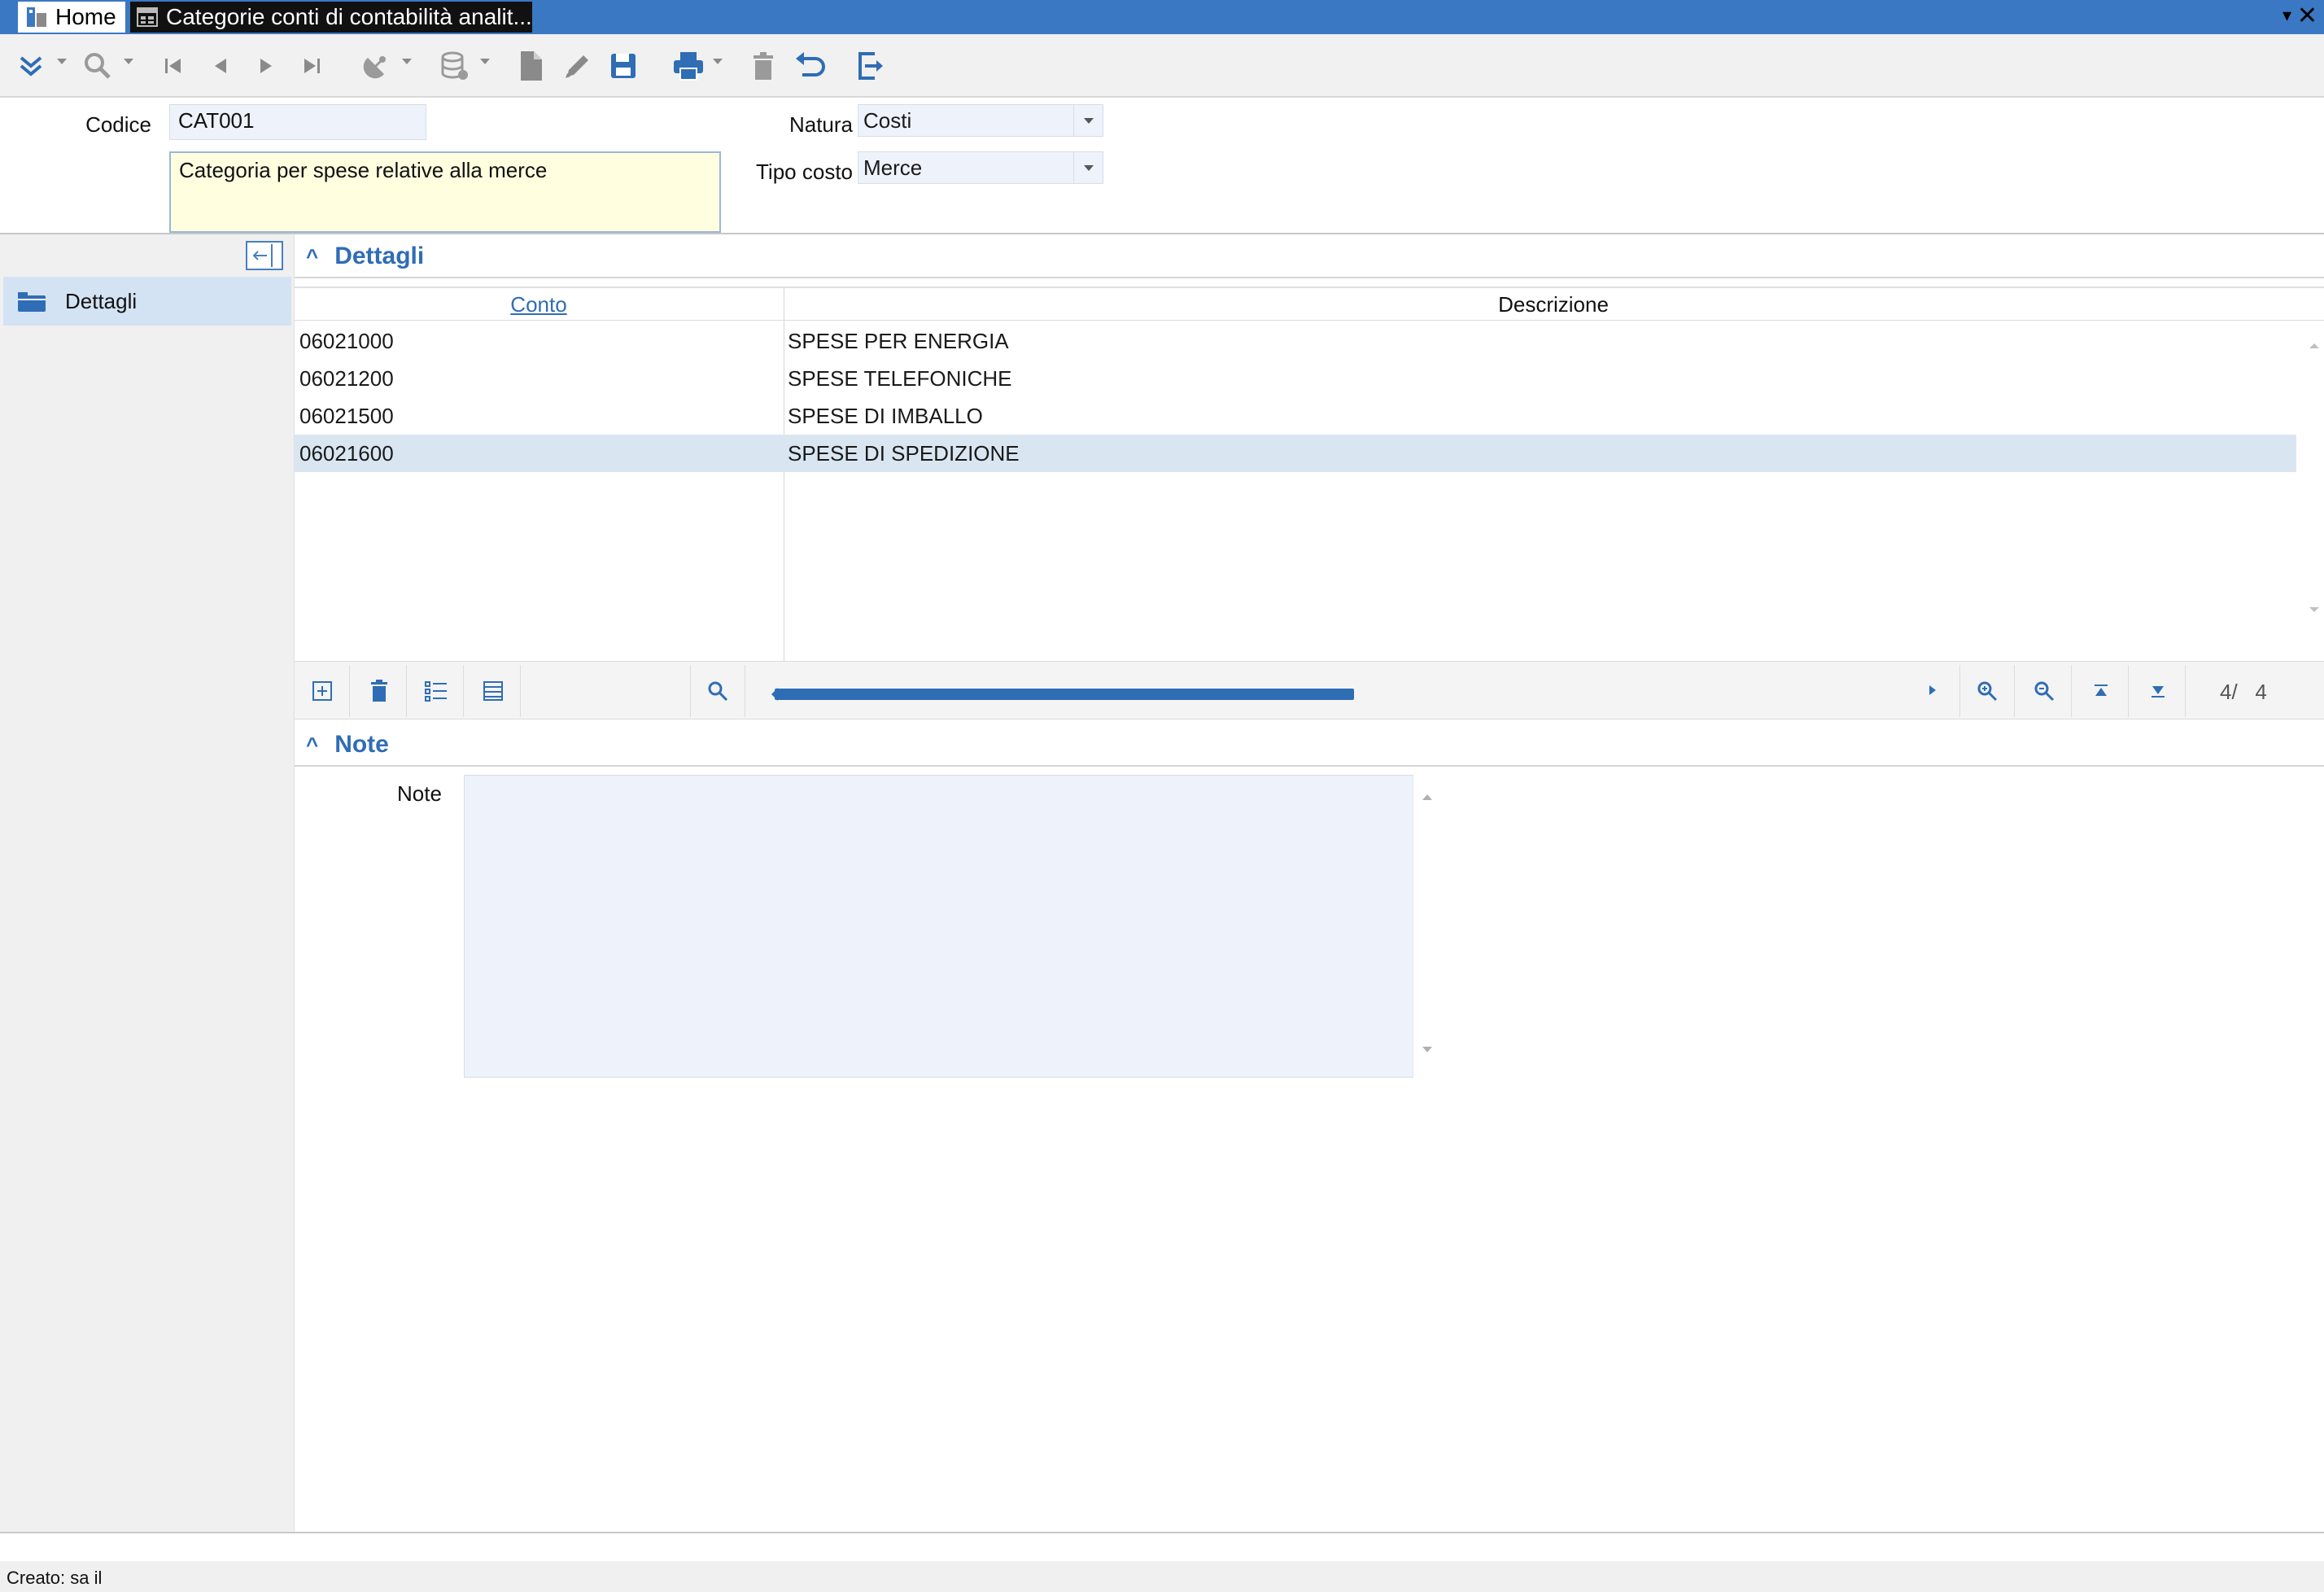  I want to click on move-bottom-icon, so click(2158, 692).